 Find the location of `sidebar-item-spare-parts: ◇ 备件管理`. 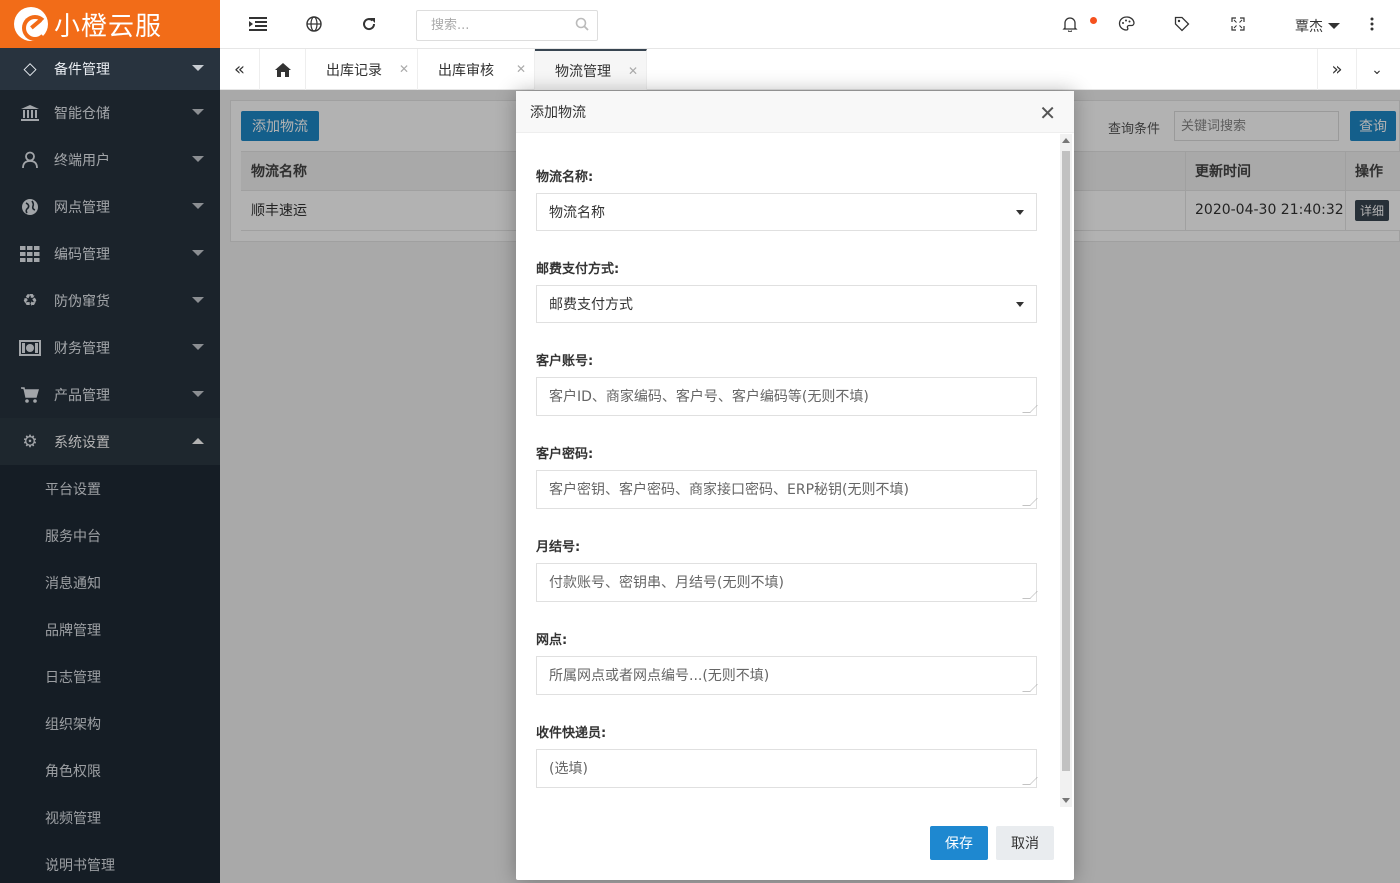

sidebar-item-spare-parts: ◇ 备件管理 is located at coordinates (110, 68).